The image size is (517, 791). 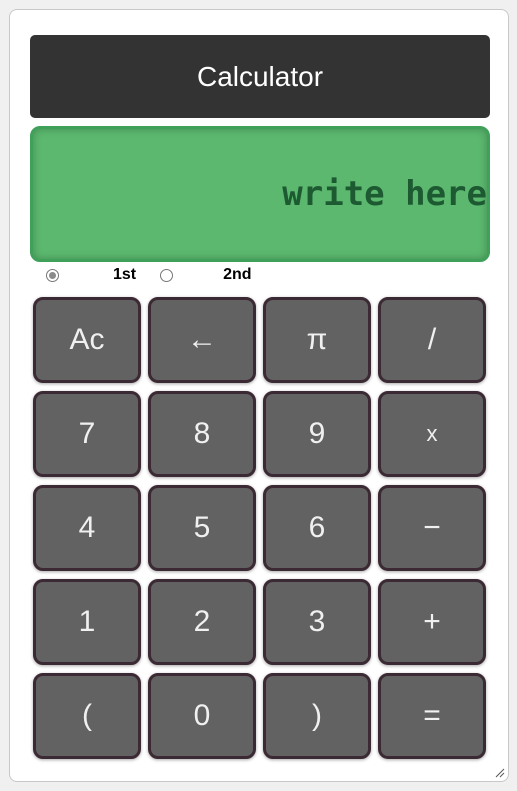 What do you see at coordinates (87, 622) in the screenshot?
I see `digit-1-button: 1` at bounding box center [87, 622].